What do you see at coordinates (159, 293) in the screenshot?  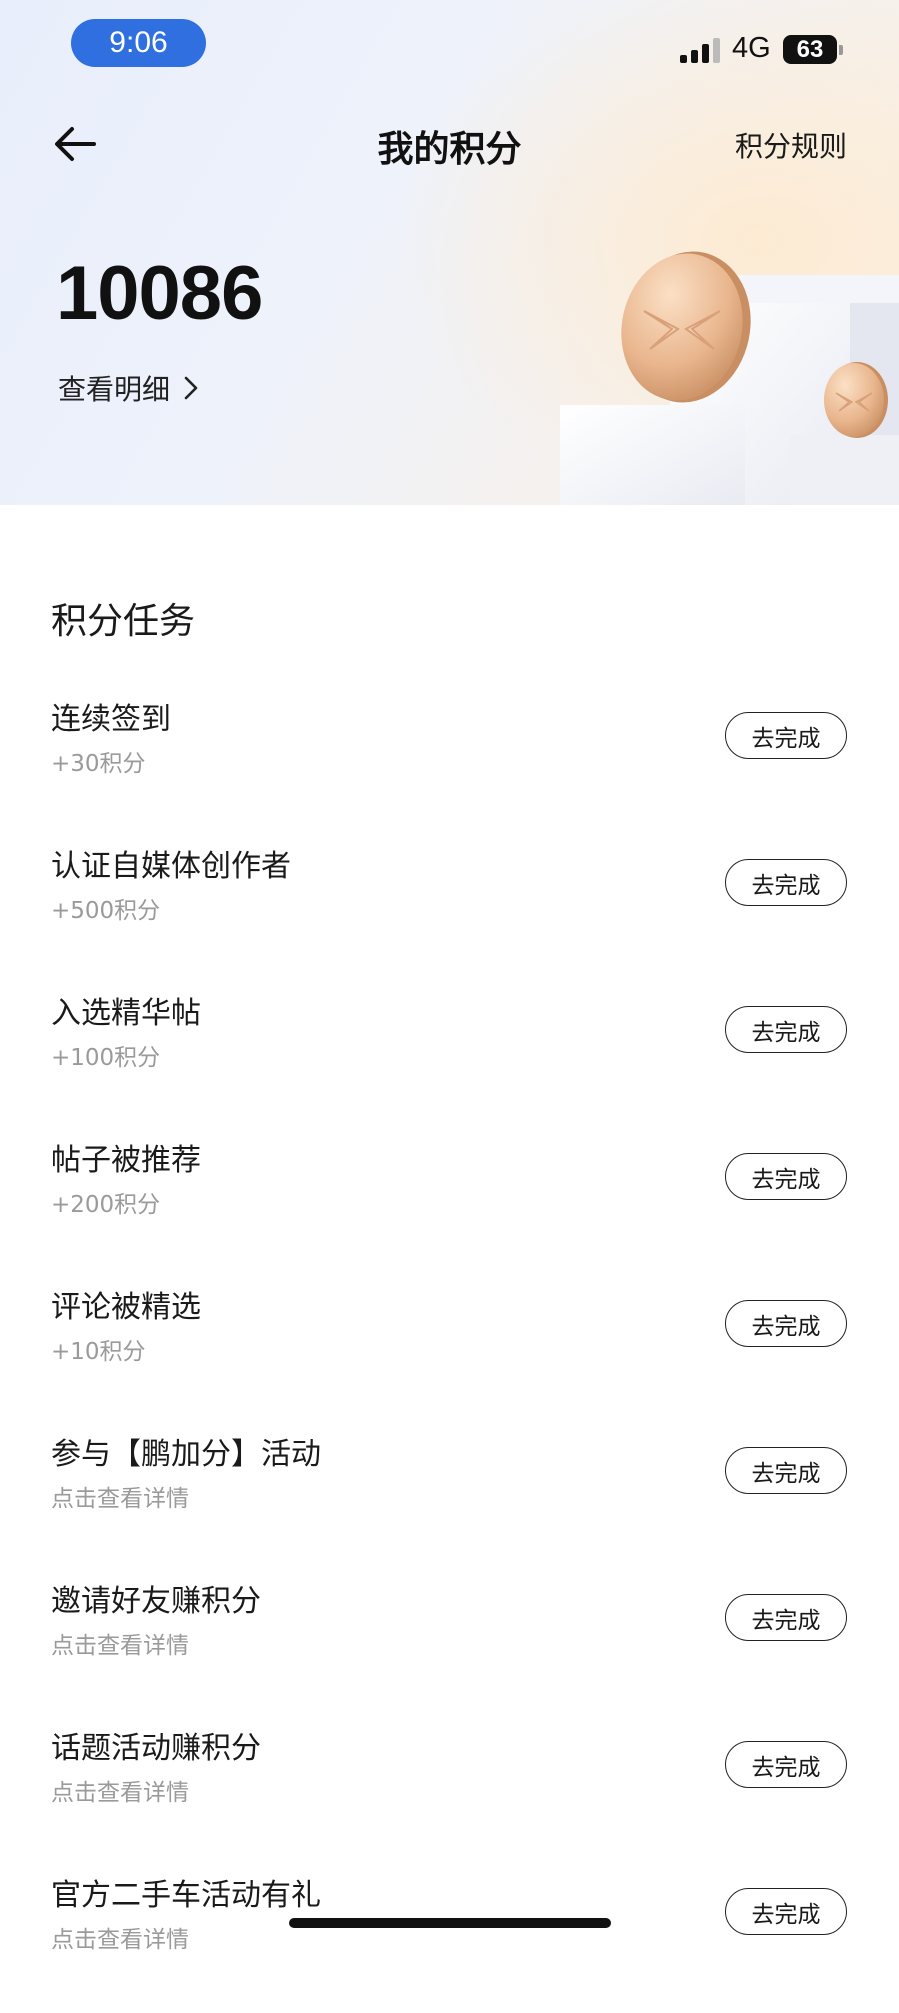 I see `points-balance: 10086` at bounding box center [159, 293].